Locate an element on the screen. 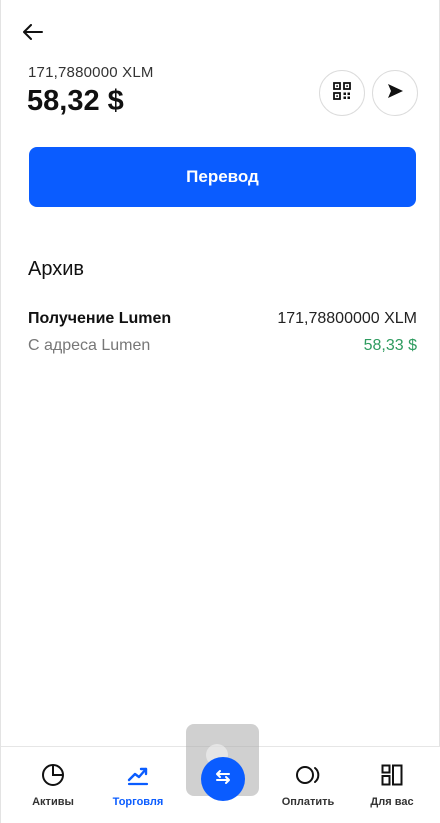 Image resolution: width=440 pixels, height=823 pixels. back-button is located at coordinates (33, 34).